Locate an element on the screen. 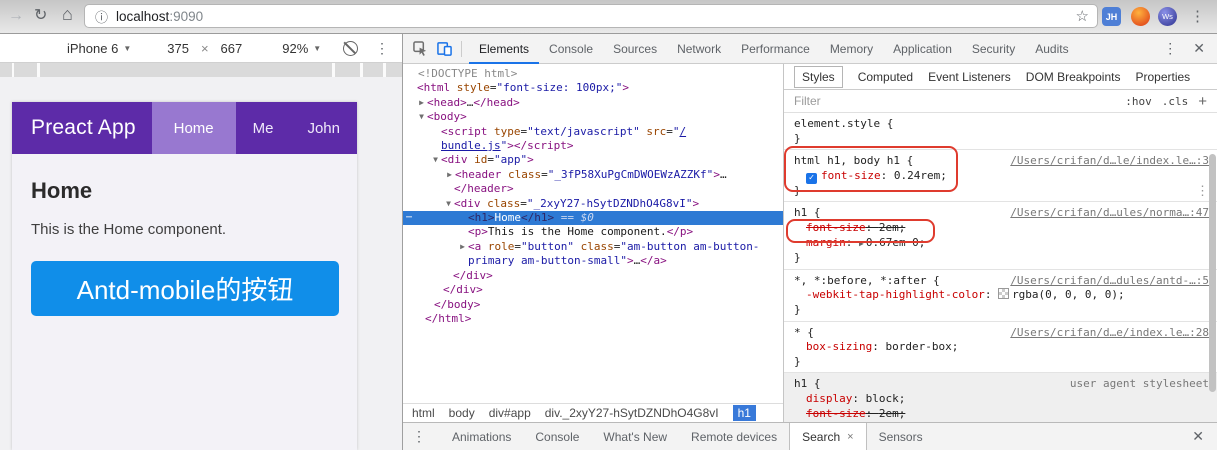  dom-tree-row: ▼ <div id="app"> is located at coordinates (593, 160).